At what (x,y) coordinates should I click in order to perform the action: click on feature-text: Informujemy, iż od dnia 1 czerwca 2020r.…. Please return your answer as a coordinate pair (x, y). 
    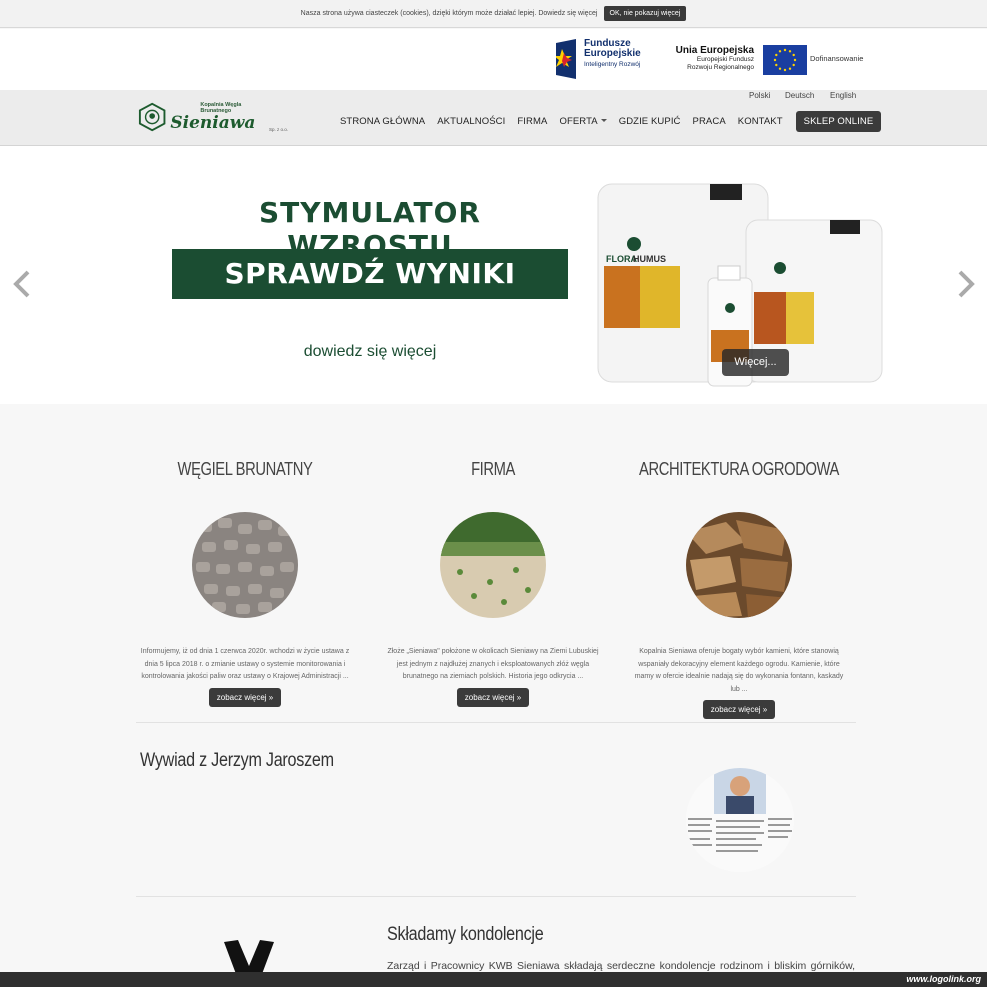
    Looking at the image, I should click on (245, 664).